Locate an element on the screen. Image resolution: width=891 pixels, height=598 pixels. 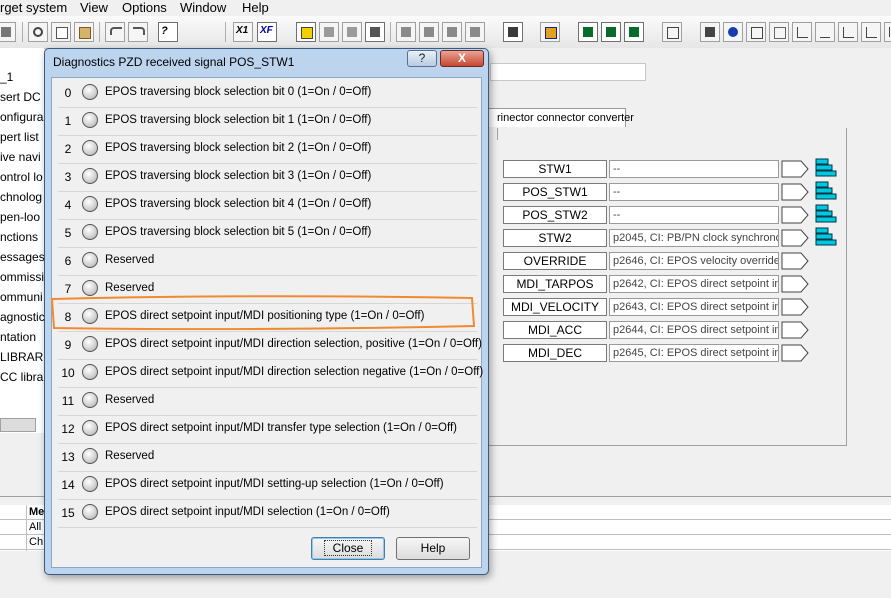
formula-x1-icon: X1 is located at coordinates (243, 32).